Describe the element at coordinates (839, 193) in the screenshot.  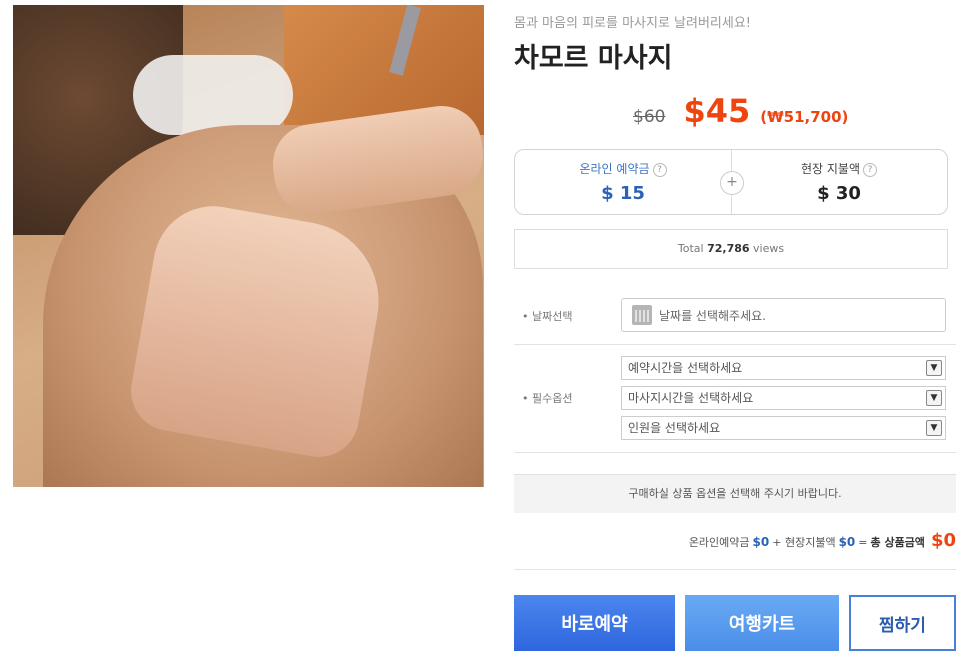
I see `onsite-payment-value: $ 30` at that location.